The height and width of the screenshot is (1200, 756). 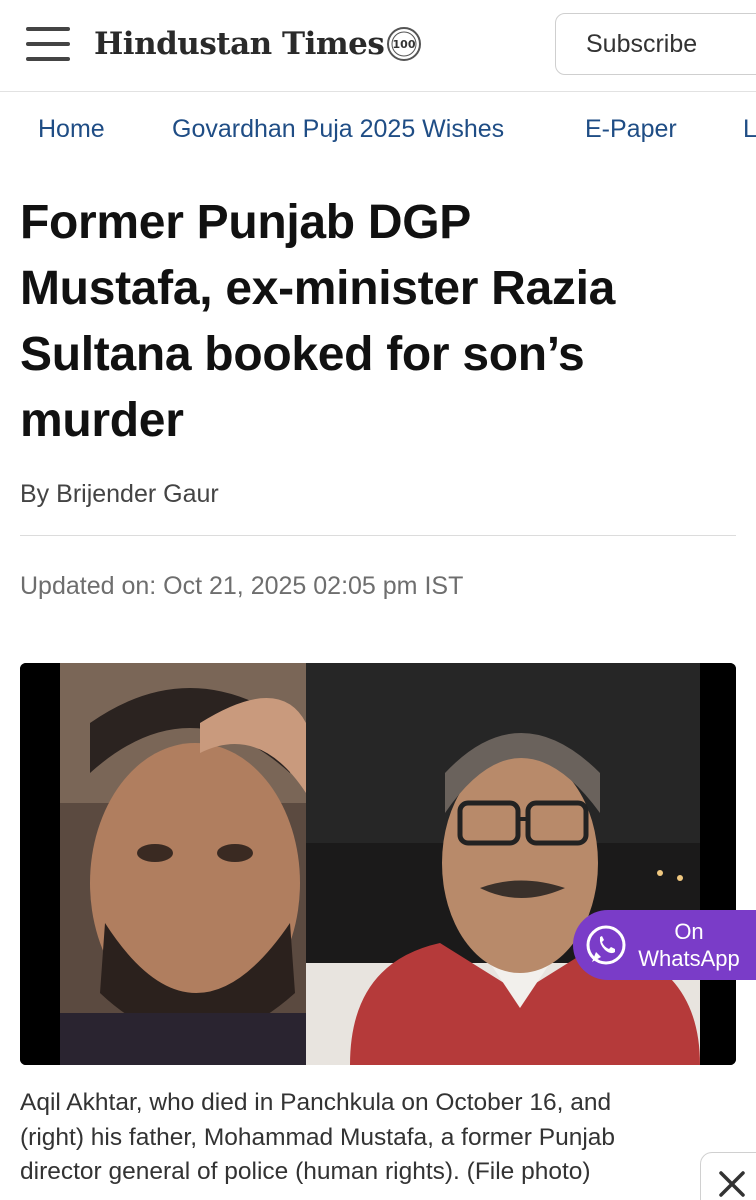 What do you see at coordinates (378, 535) in the screenshot?
I see `divider` at bounding box center [378, 535].